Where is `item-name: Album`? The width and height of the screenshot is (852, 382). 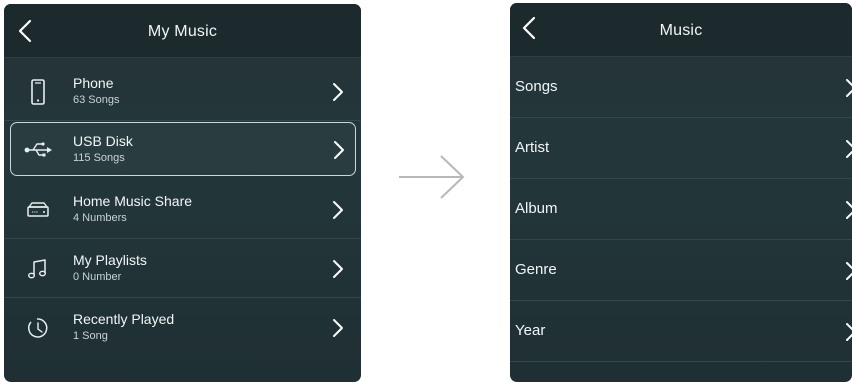
item-name: Album is located at coordinates (536, 208).